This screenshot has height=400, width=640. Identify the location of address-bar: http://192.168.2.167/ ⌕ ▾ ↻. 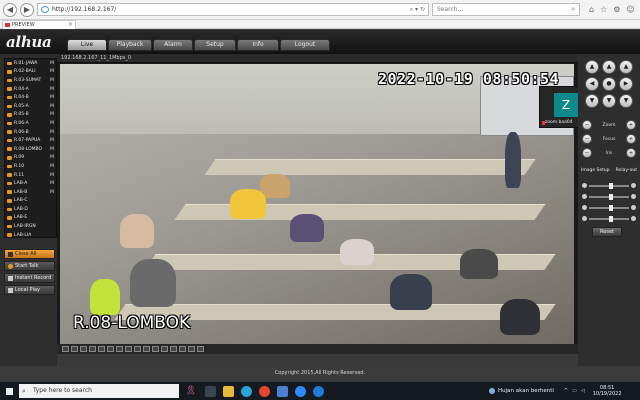
(233, 9).